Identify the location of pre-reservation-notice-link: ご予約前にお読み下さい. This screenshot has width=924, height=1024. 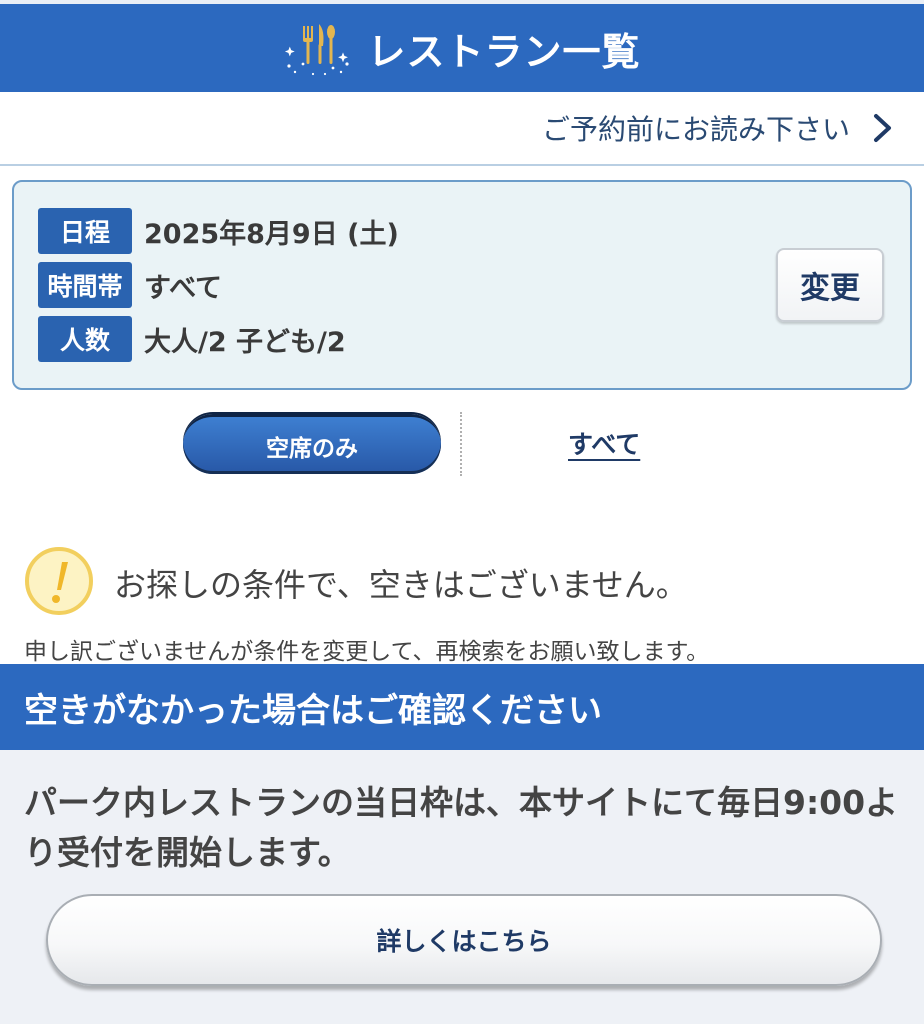
(462, 129).